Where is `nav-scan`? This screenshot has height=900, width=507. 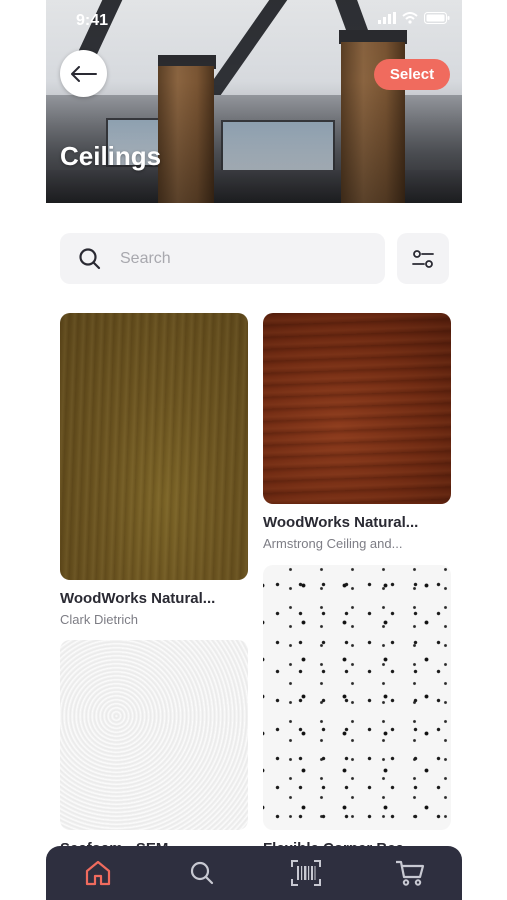
nav-scan is located at coordinates (306, 873).